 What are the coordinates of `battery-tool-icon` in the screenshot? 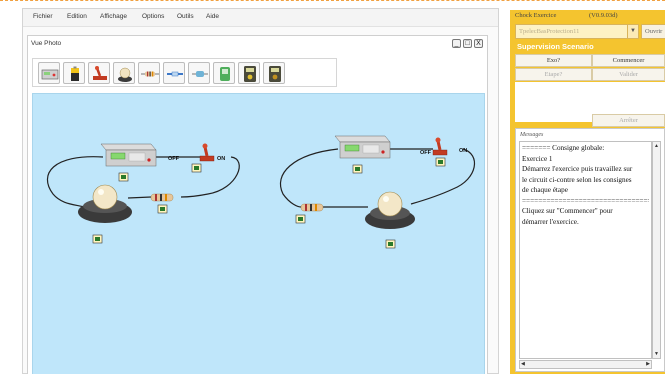 It's located at (74, 73).